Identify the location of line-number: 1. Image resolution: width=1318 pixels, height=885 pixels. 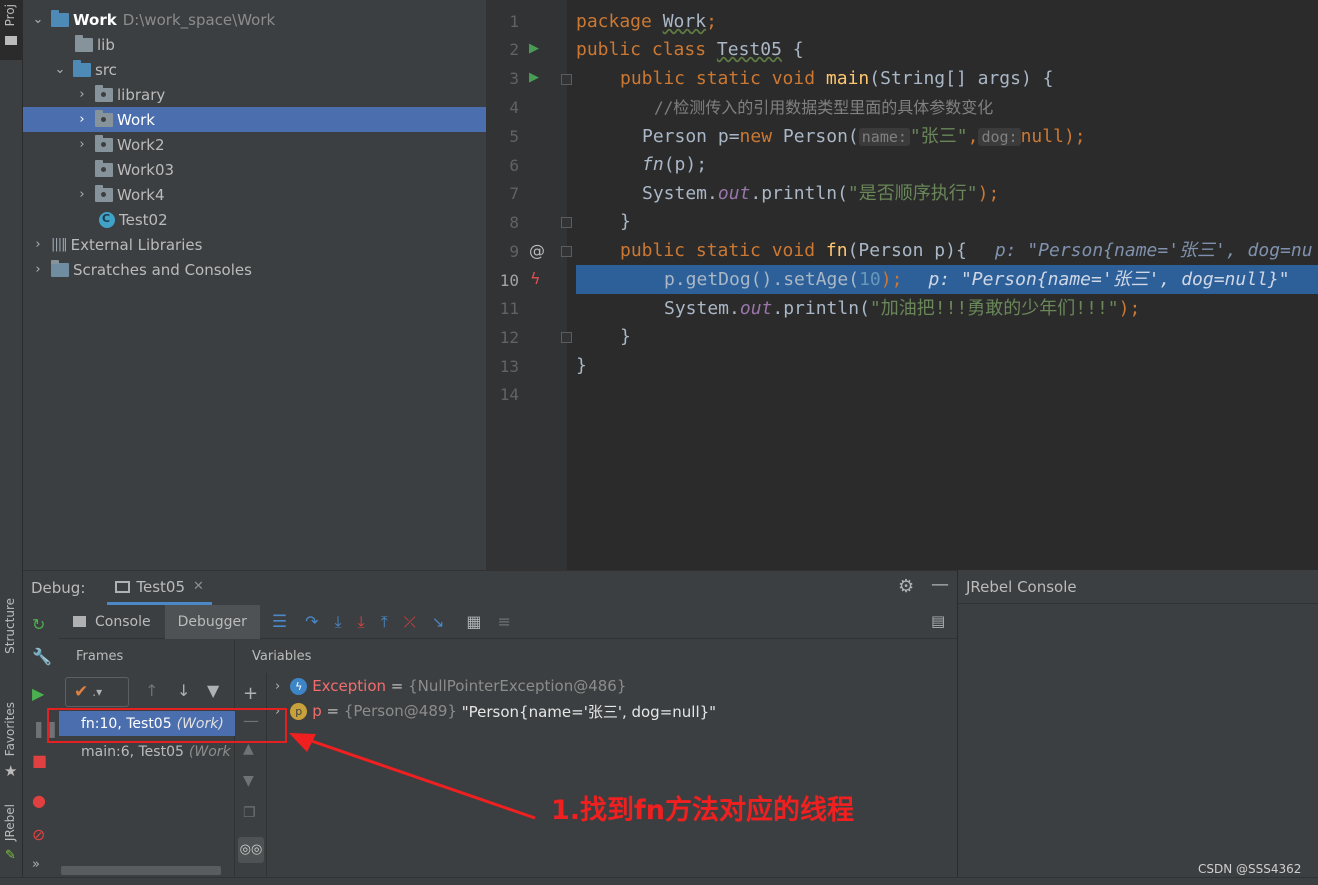
(514, 21).